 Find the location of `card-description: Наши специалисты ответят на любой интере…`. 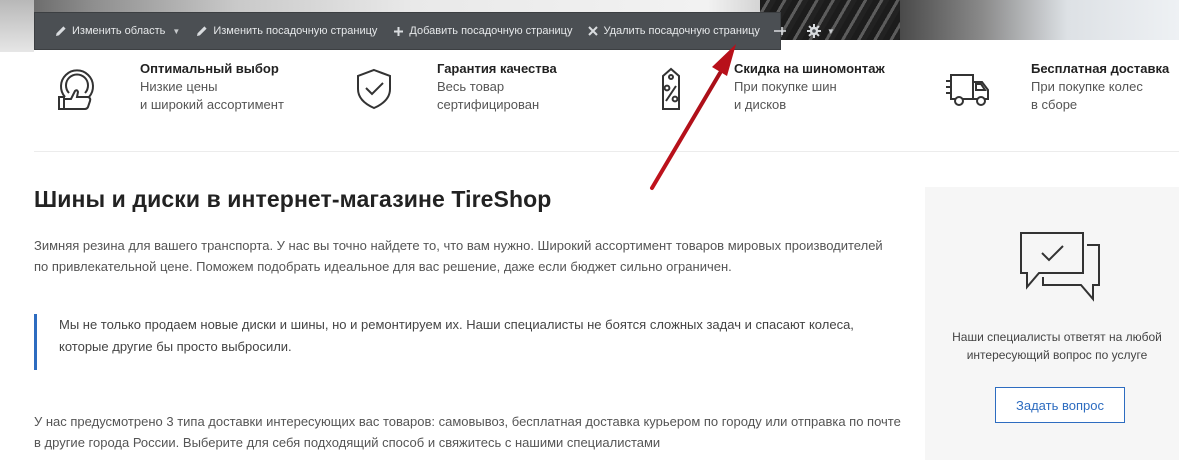

card-description: Наши специалисты ответят на любой интере… is located at coordinates (1057, 346).